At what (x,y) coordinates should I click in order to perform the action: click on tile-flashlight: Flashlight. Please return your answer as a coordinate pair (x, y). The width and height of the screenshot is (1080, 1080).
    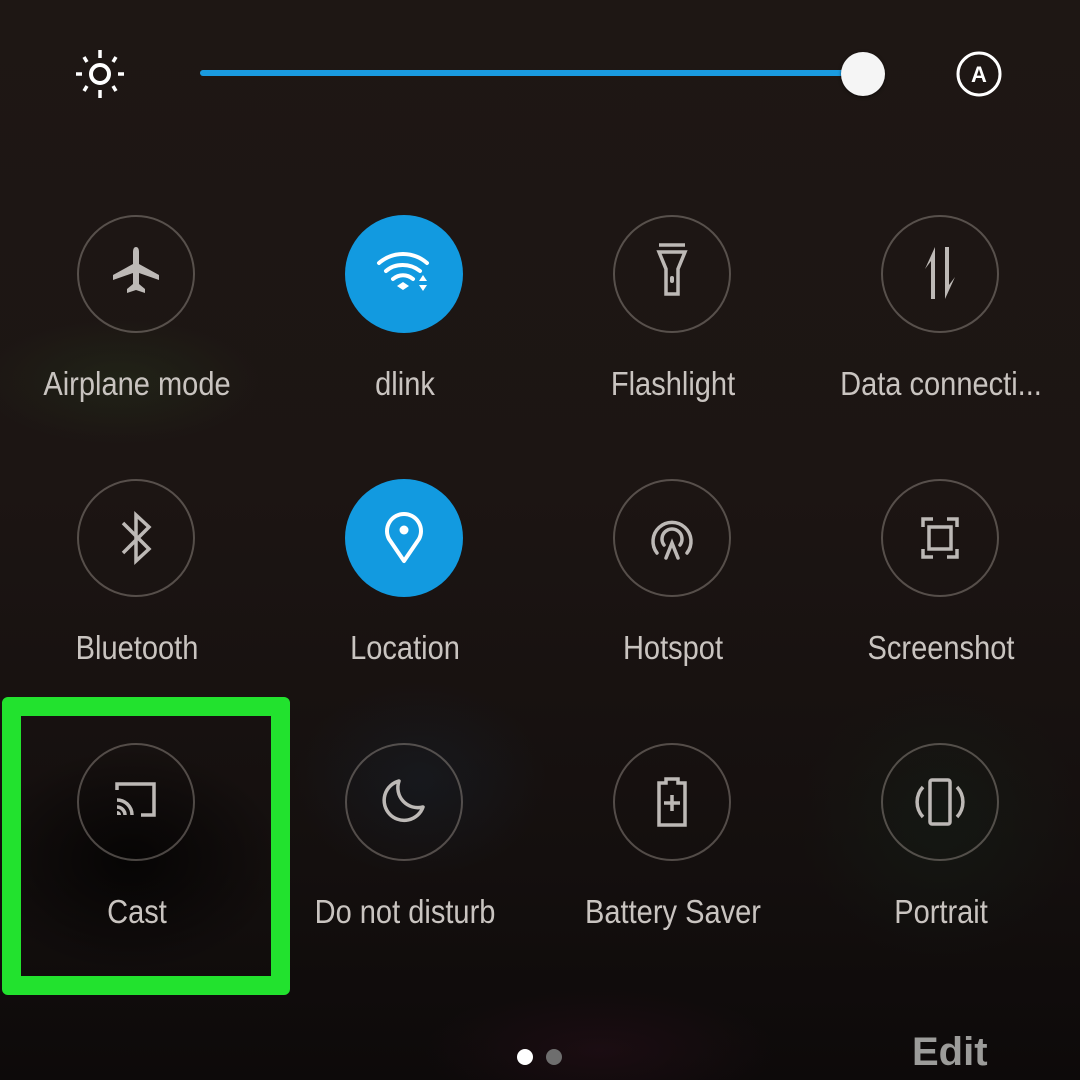
    Looking at the image, I should click on (673, 320).